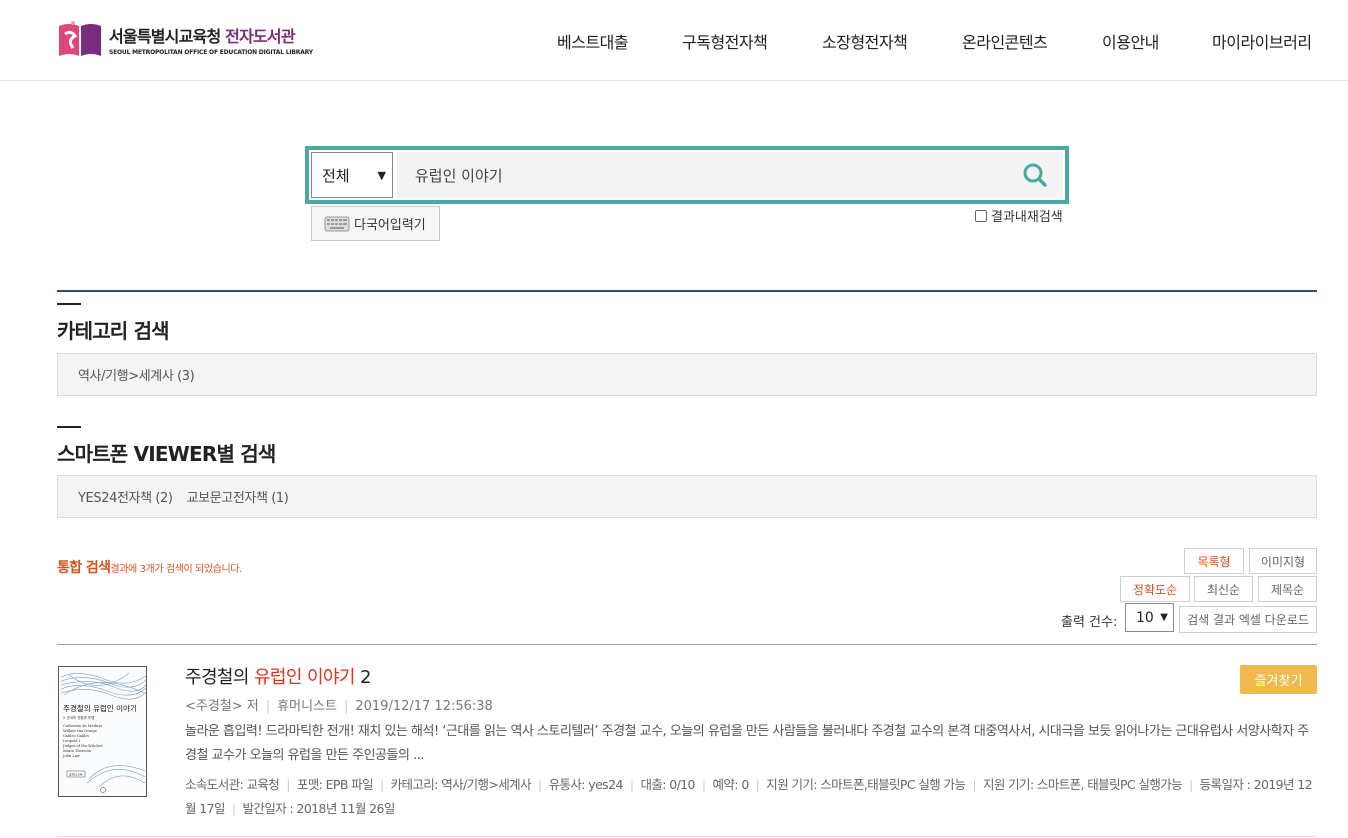 The image size is (1348, 838). I want to click on category-facet-box: 역사/기행>세계사 (3), so click(687, 374).